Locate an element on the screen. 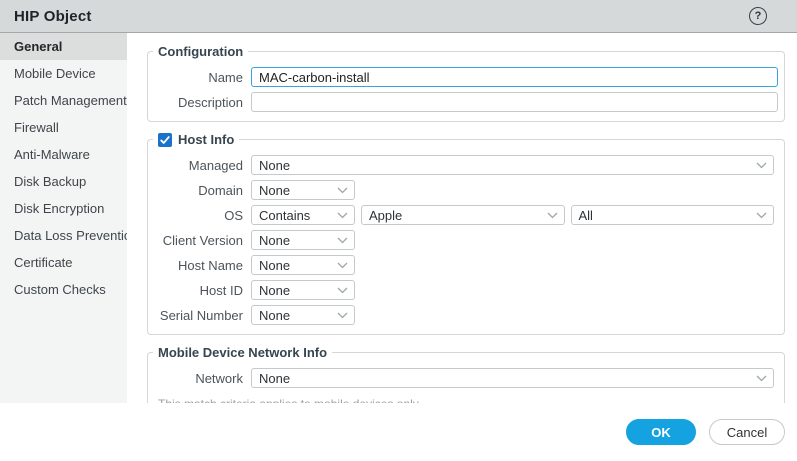 The width and height of the screenshot is (797, 461). os-row: OS Contains Apple All is located at coordinates (466, 215).